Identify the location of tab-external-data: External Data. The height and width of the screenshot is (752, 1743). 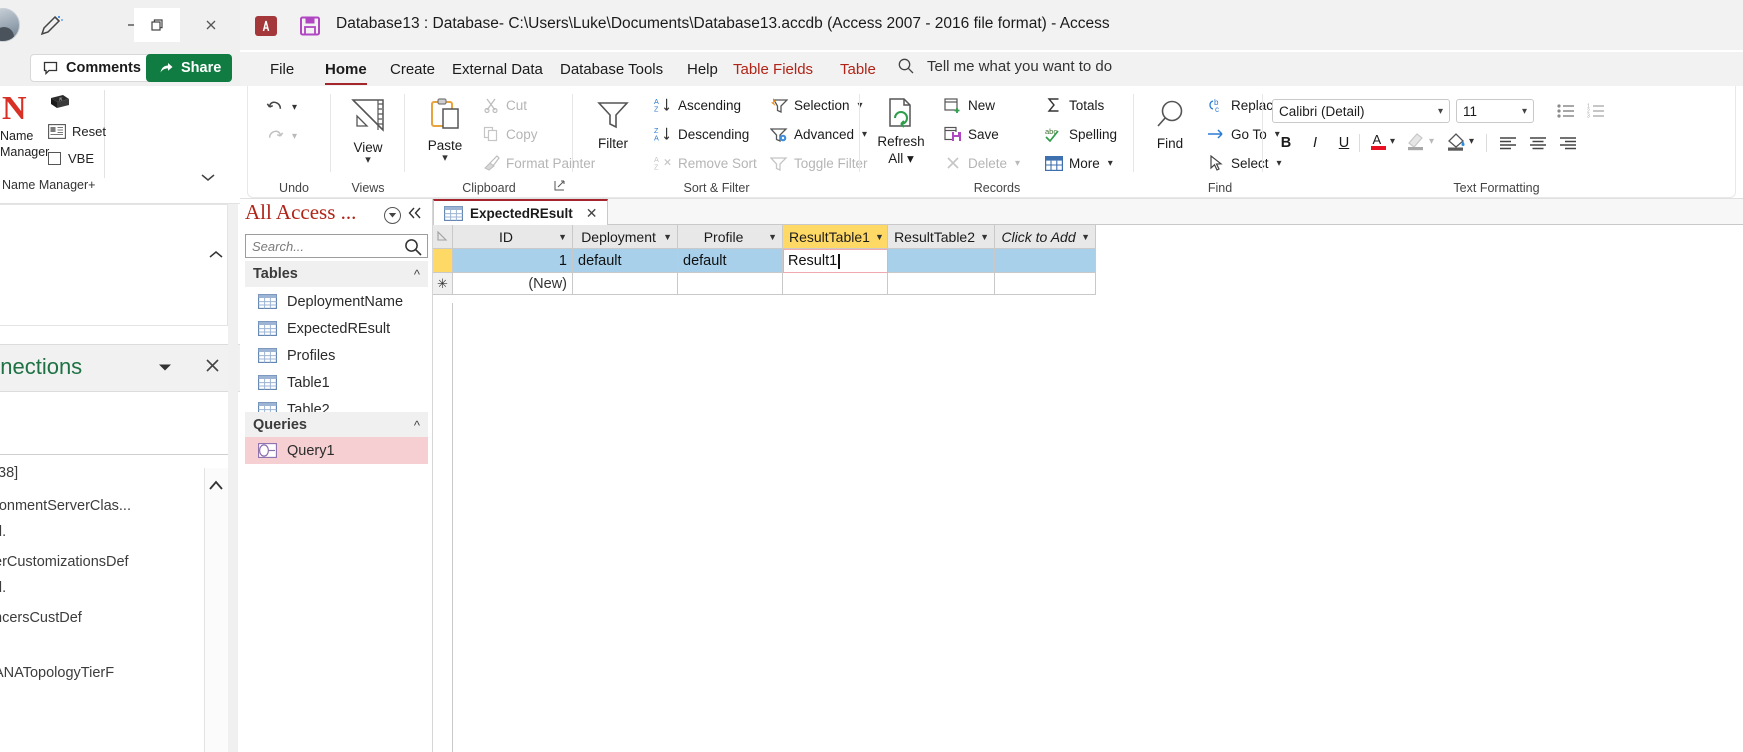
(497, 69).